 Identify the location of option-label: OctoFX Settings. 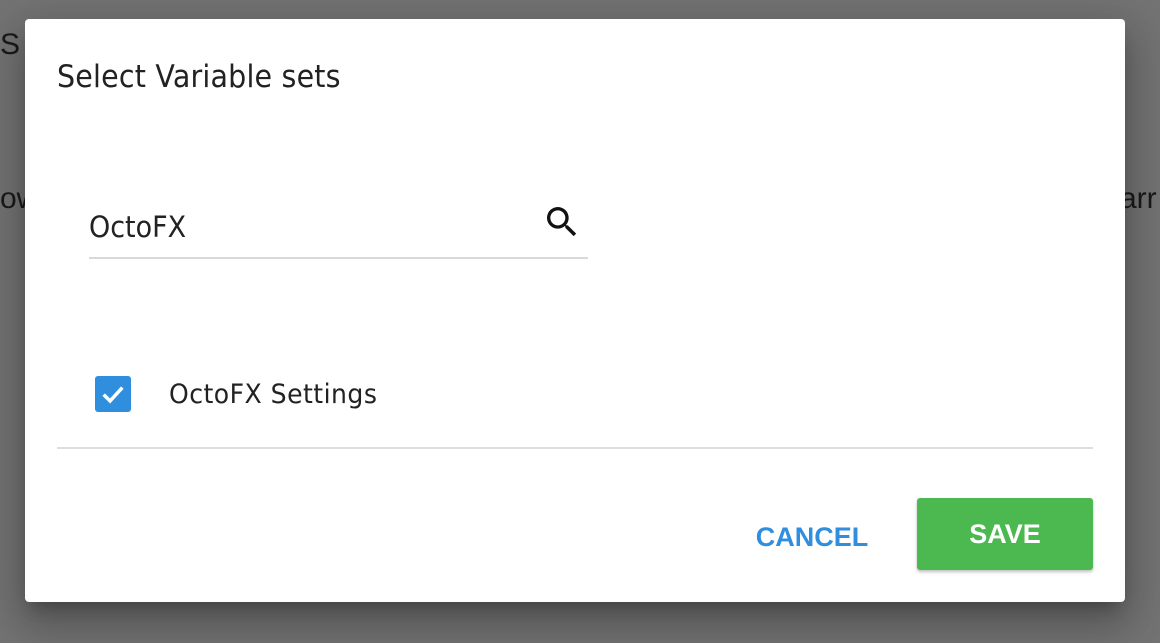
(273, 394).